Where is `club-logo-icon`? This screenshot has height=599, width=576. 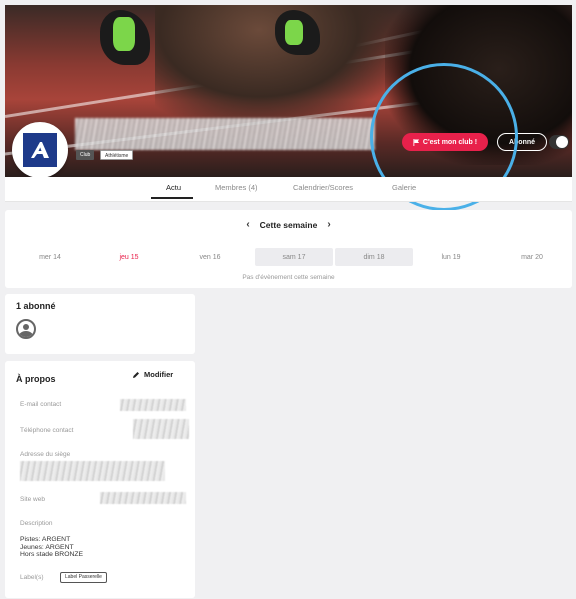 club-logo-icon is located at coordinates (40, 150).